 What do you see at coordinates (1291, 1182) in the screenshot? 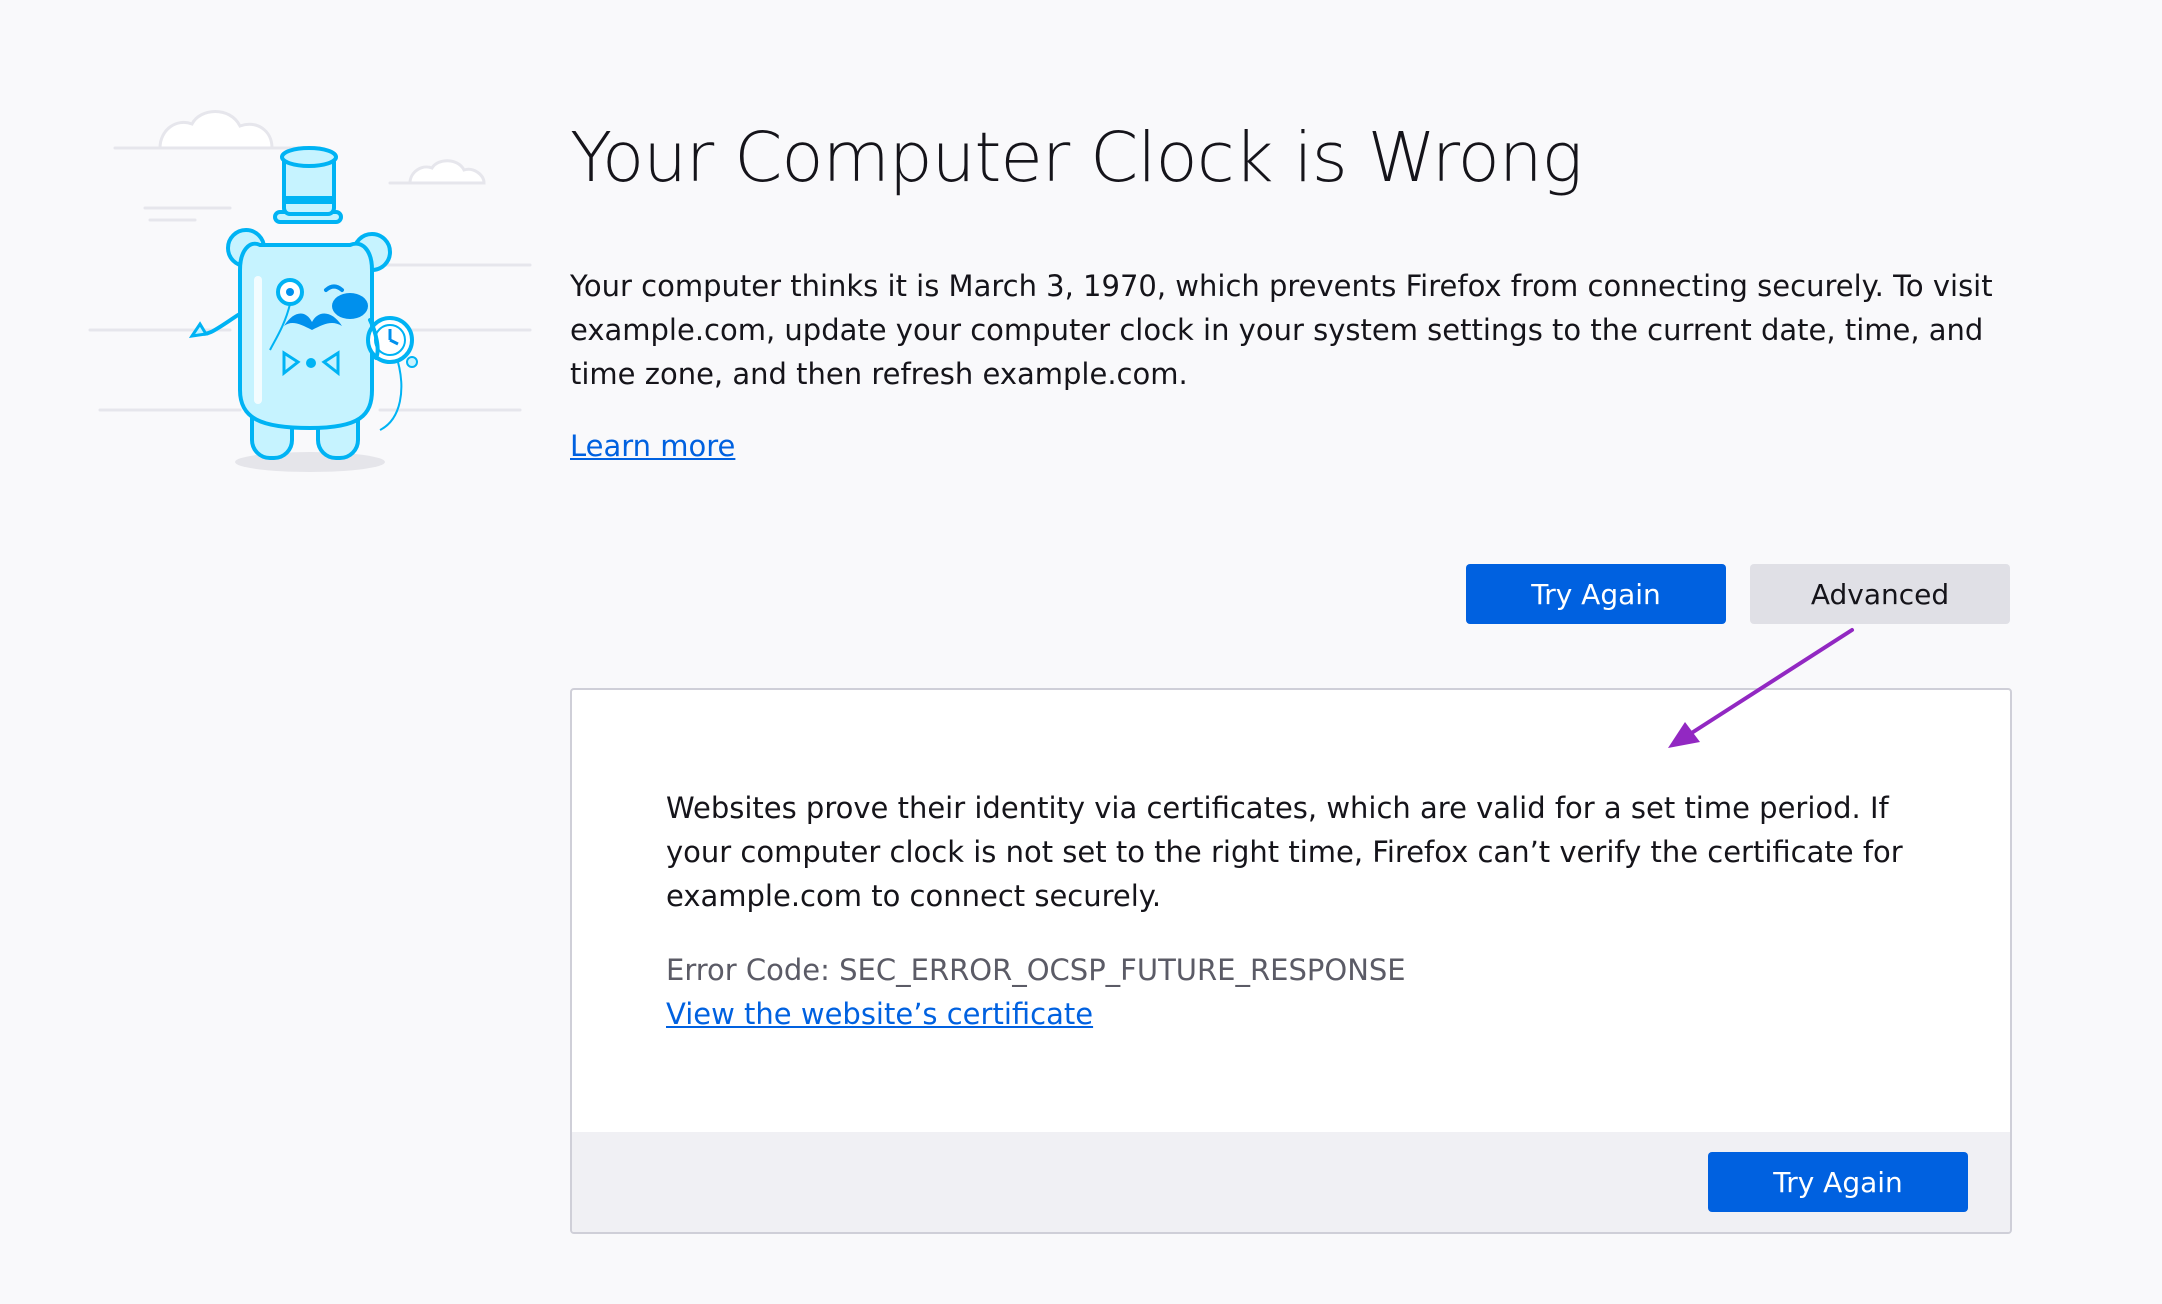
I see `advanced-panel-footer: Try Again` at bounding box center [1291, 1182].